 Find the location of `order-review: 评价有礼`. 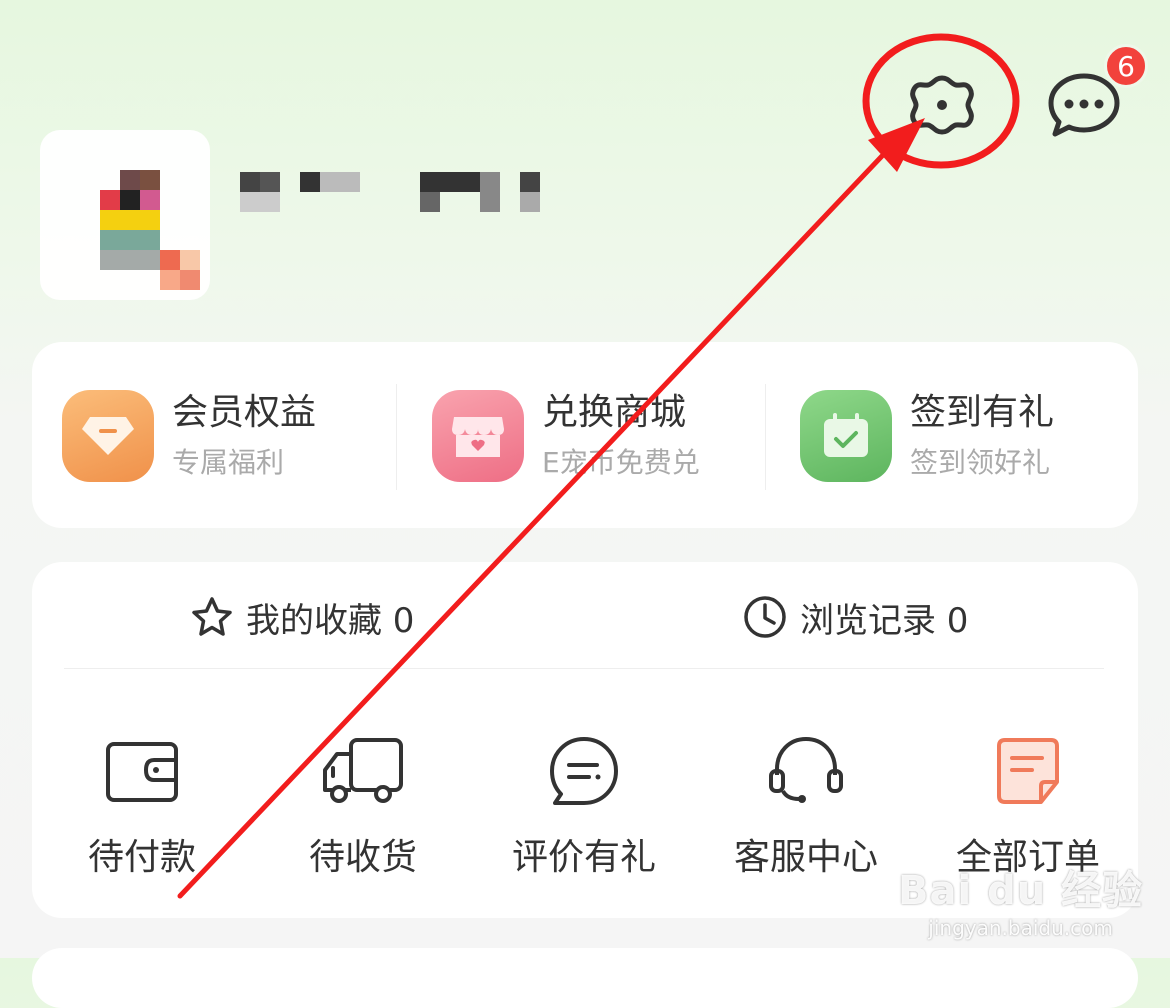

order-review: 评价有礼 is located at coordinates (584, 806).